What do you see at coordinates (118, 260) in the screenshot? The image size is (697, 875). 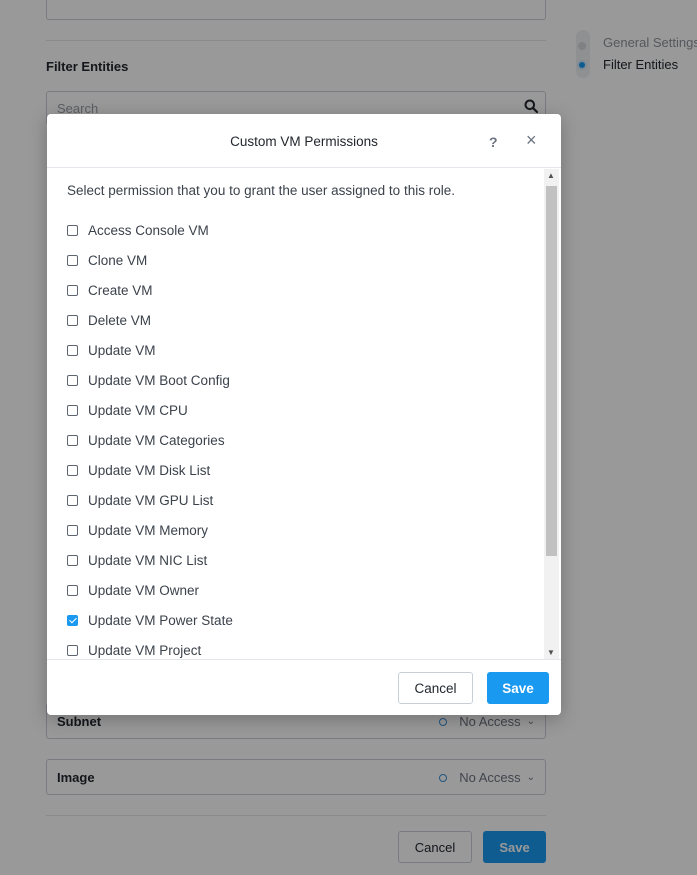 I see `permission-label: Clone VM` at bounding box center [118, 260].